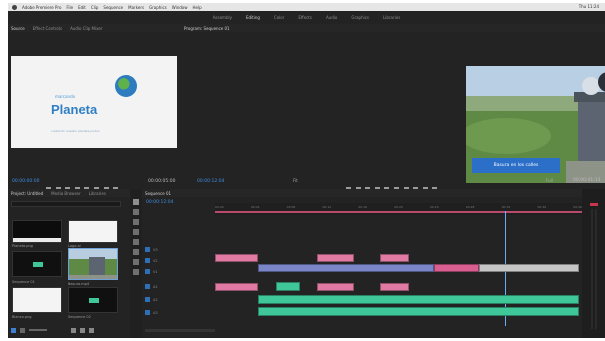  I want to click on menu-graphics: Graphics, so click(158, 7).